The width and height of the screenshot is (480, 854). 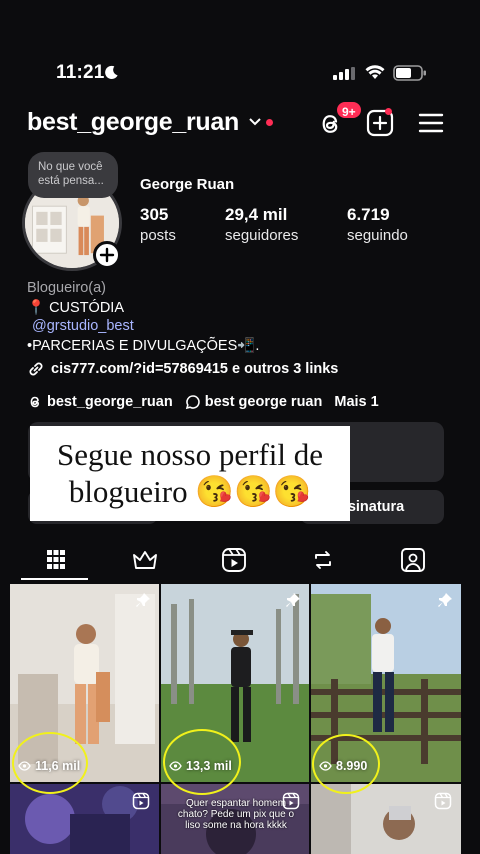 I want to click on chat-bubble-icon, so click(x=192, y=402).